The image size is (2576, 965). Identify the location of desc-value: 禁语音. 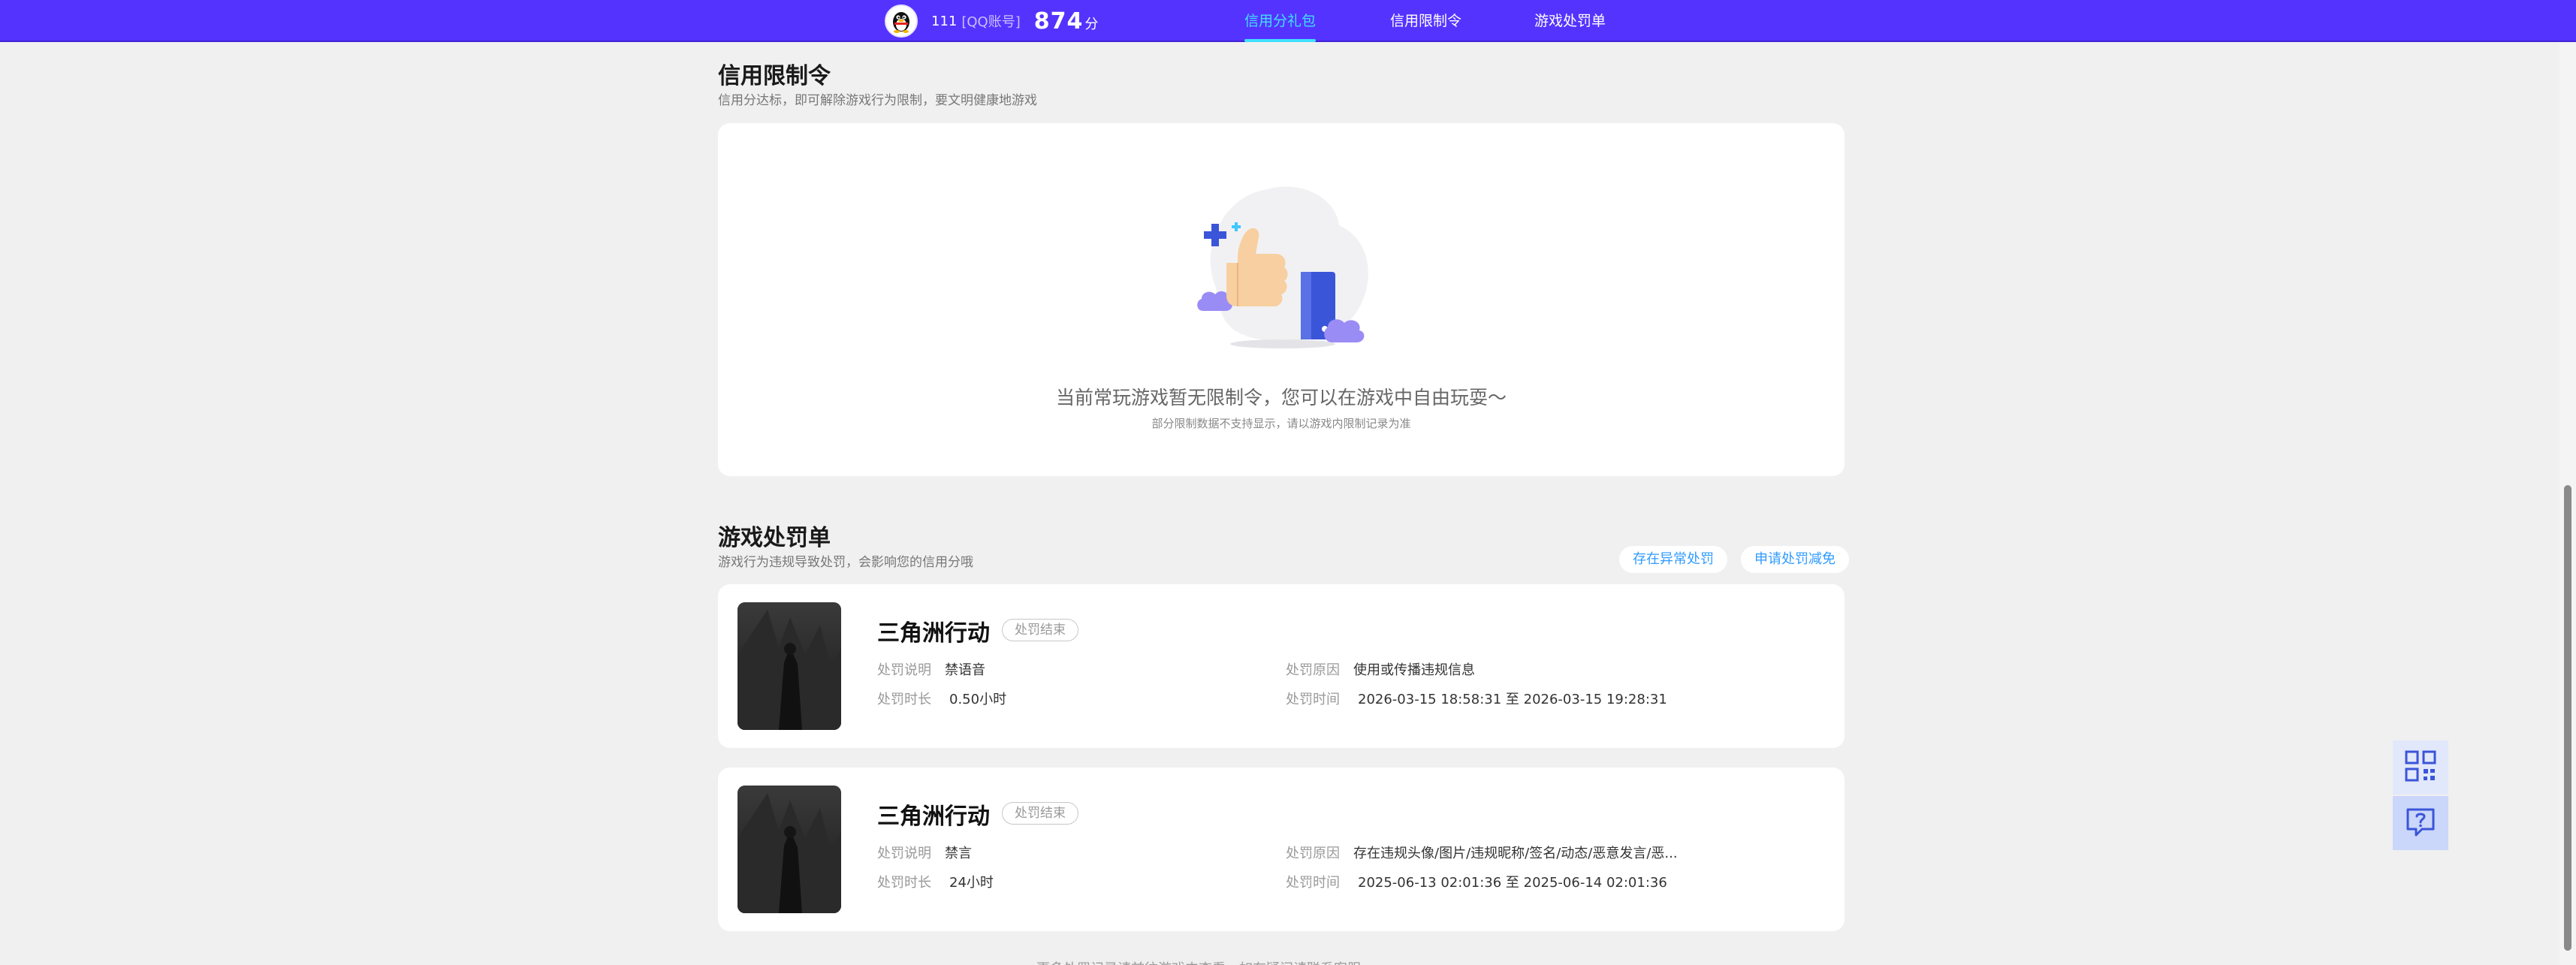
(965, 670).